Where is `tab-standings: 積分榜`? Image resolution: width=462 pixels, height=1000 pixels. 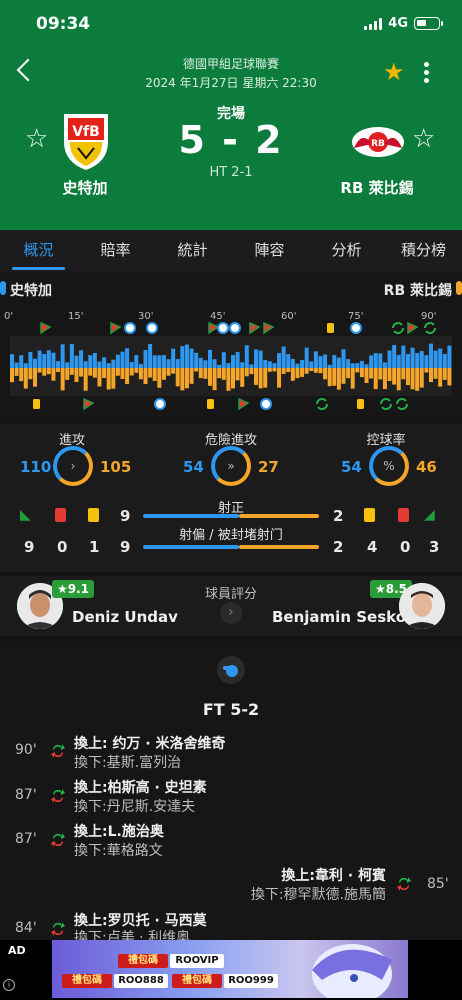 tab-standings: 積分榜 is located at coordinates (423, 251).